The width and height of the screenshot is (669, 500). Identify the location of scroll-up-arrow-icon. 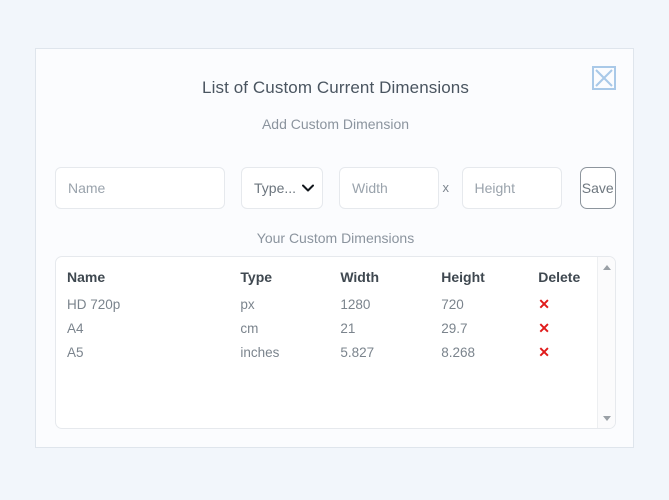
(606, 267).